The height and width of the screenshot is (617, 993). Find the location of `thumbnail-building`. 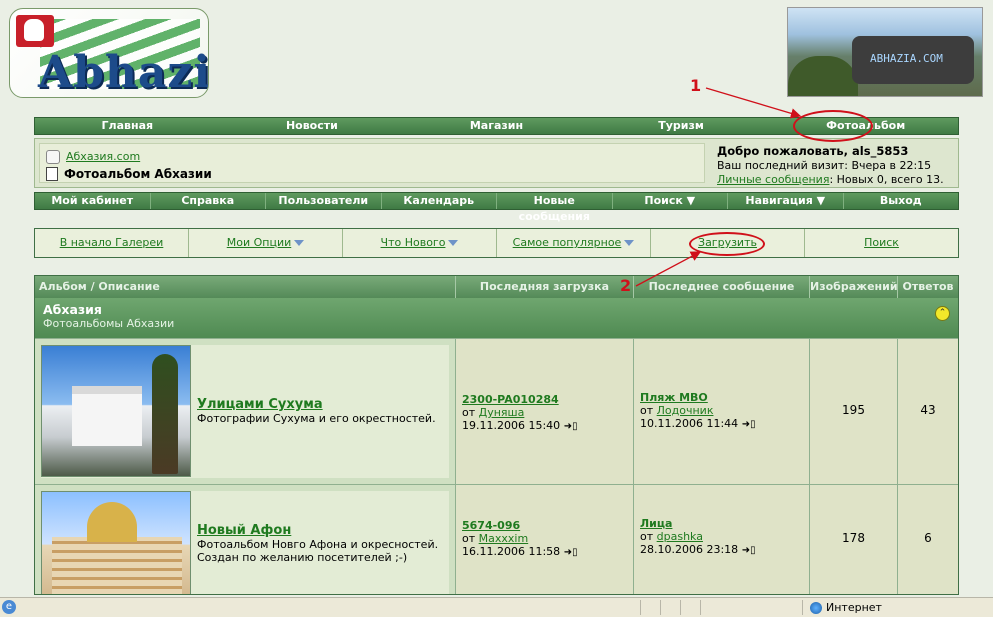

thumbnail-building is located at coordinates (107, 416).